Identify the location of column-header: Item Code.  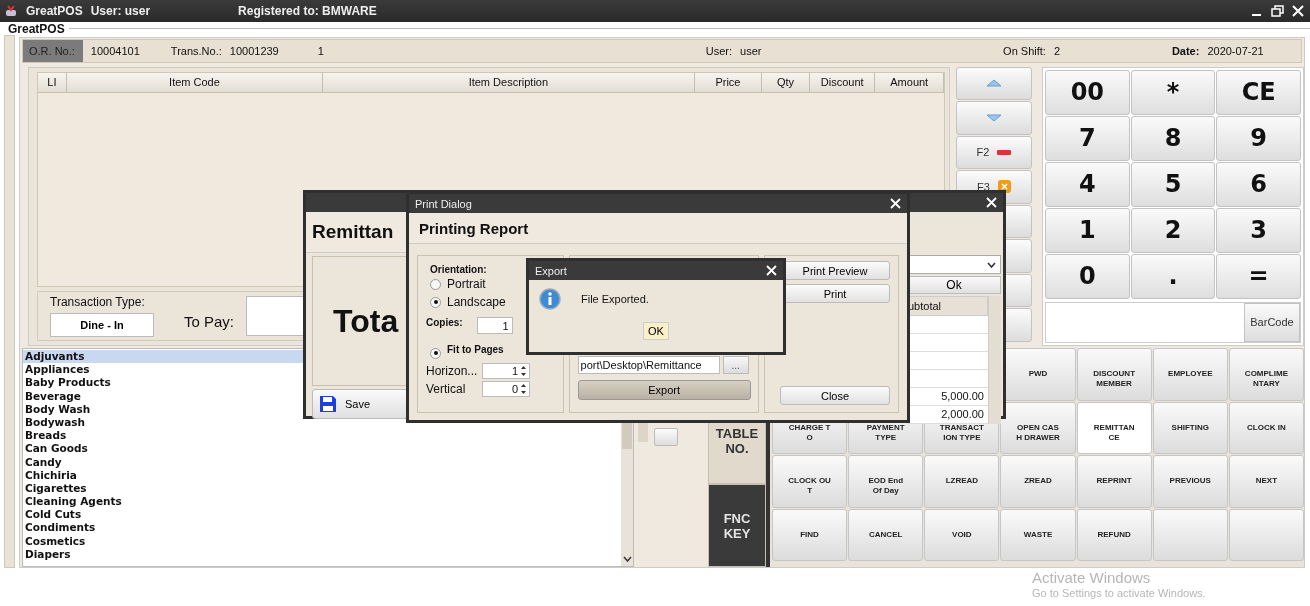
(195, 82).